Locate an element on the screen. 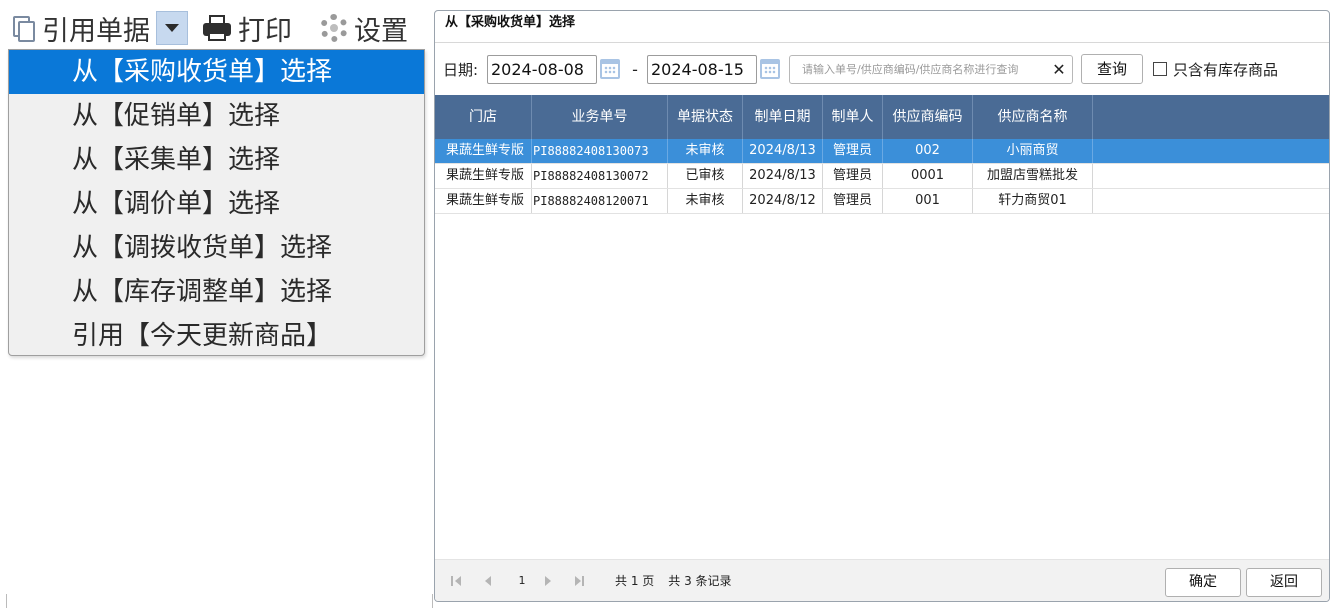 This screenshot has width=1336, height=612. printer-icon is located at coordinates (217, 28).